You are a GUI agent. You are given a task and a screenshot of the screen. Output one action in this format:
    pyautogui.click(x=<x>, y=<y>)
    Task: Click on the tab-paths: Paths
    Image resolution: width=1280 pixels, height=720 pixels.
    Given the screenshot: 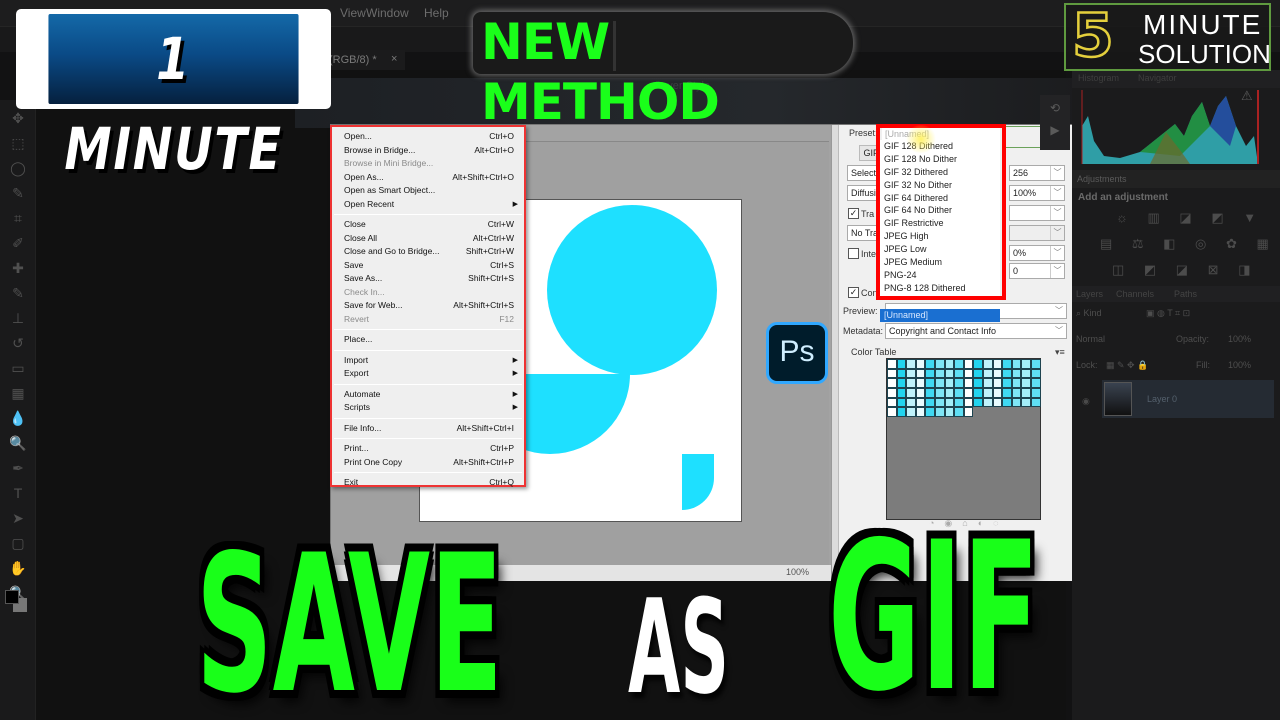 What is the action you would take?
    pyautogui.click(x=1185, y=294)
    